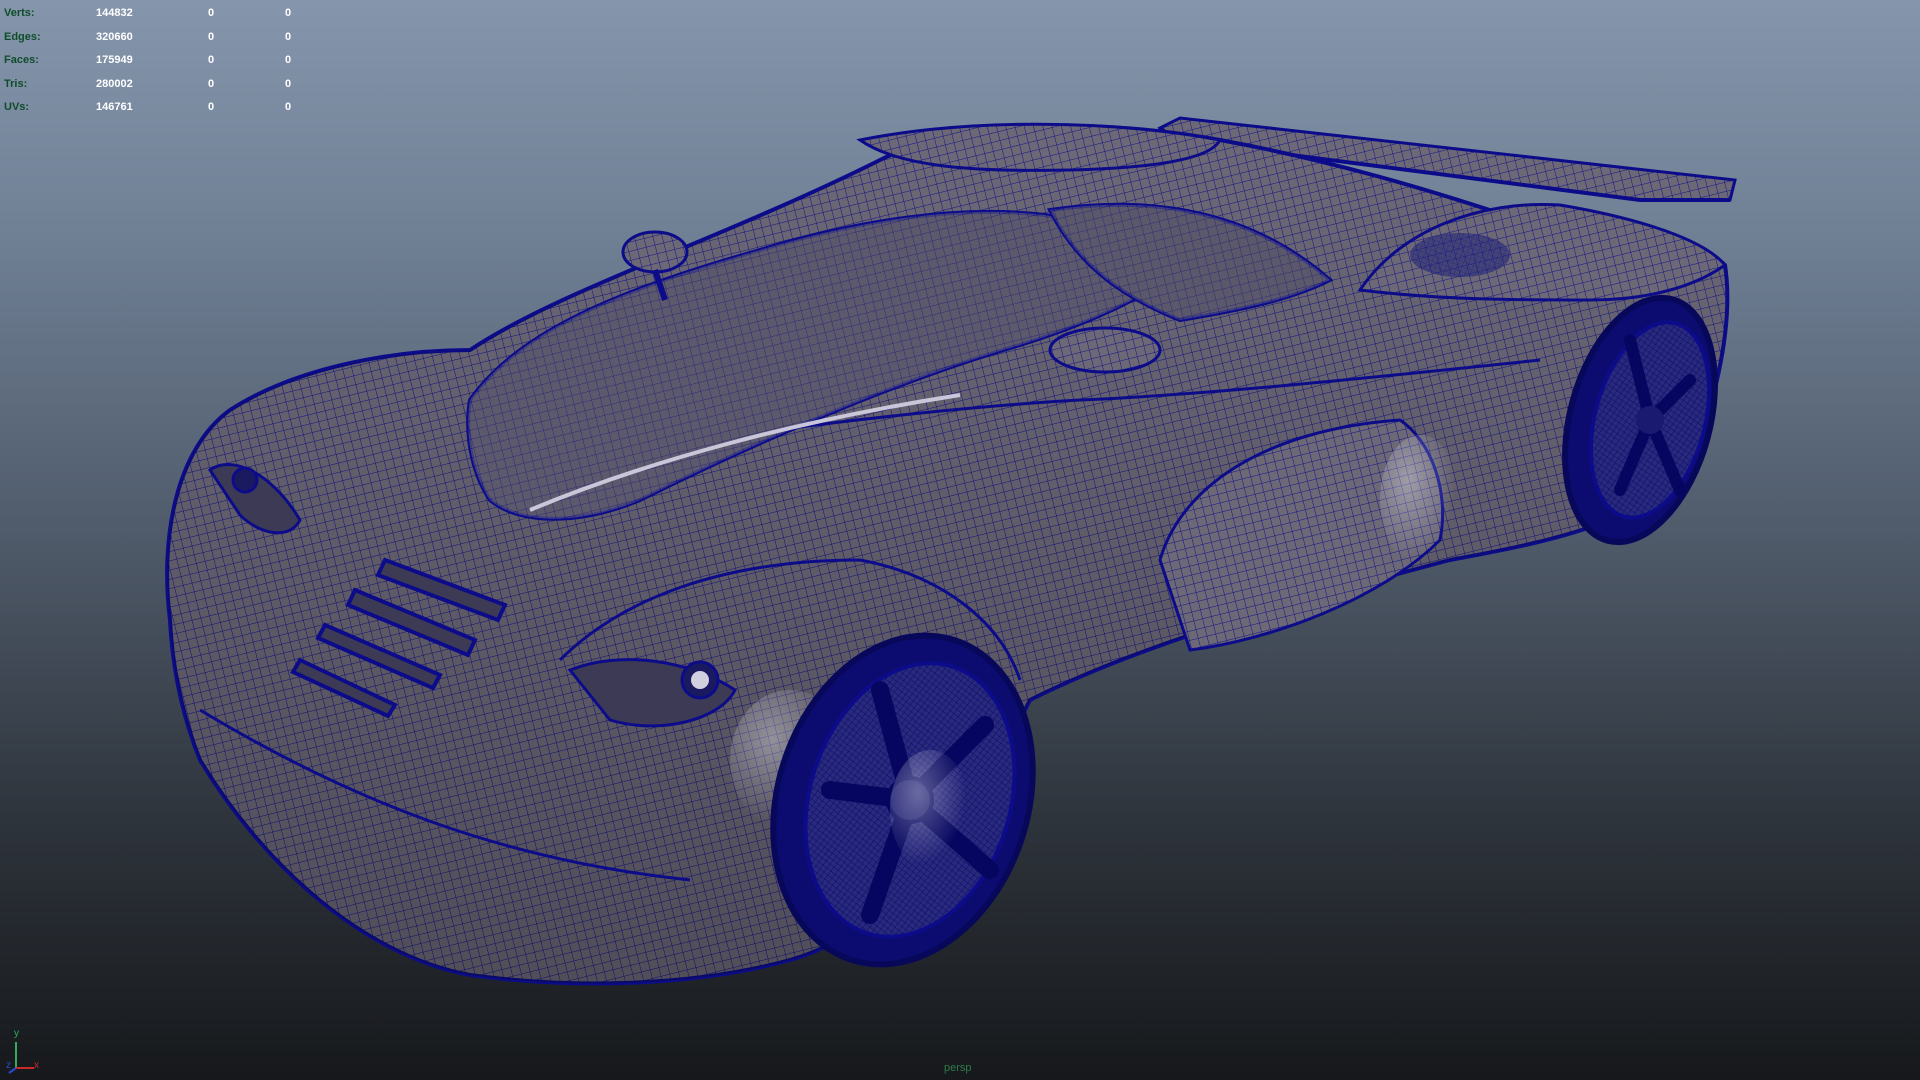 The height and width of the screenshot is (1080, 1920). Describe the element at coordinates (19, 13) in the screenshot. I see `hud-label: Verts:` at that location.